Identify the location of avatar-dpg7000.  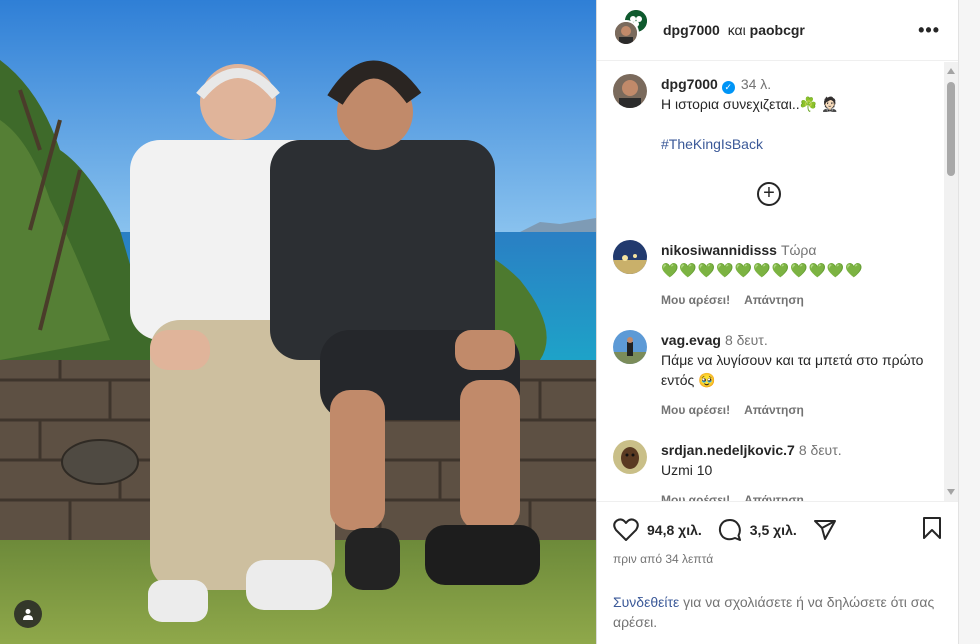
(626, 33).